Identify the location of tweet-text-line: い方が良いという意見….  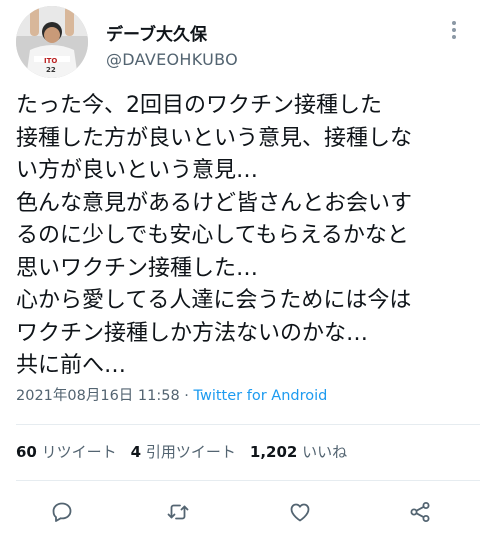
(137, 170).